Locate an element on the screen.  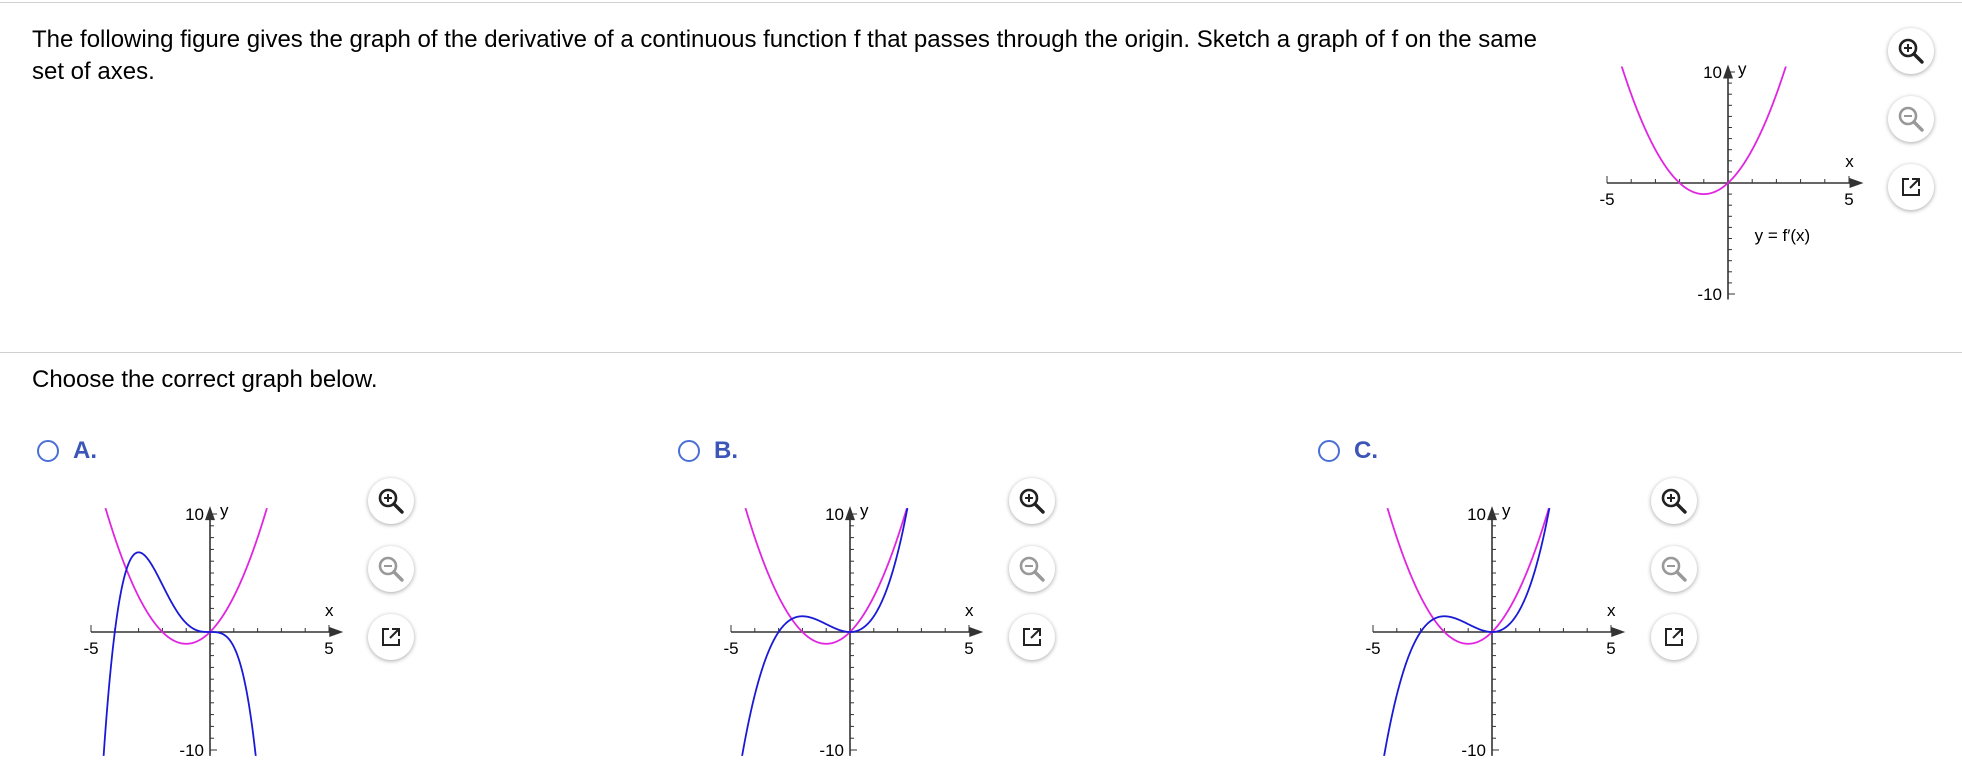
option-c-label: C. is located at coordinates (1366, 450).